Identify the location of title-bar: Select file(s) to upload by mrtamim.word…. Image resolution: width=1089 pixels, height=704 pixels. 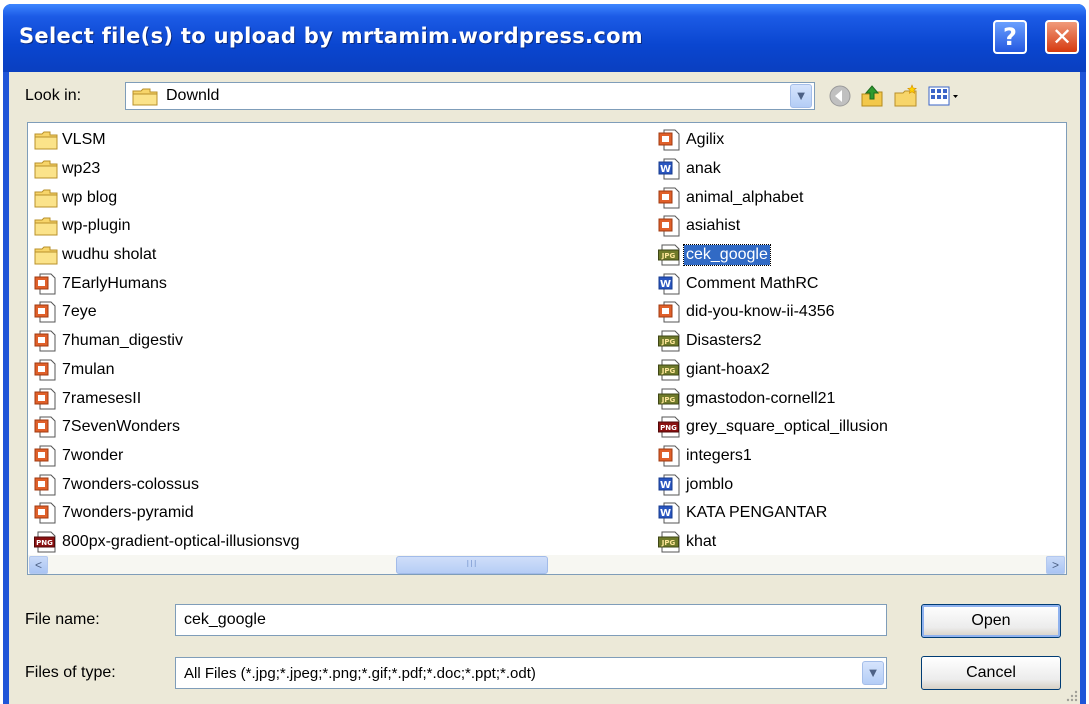
(544, 38).